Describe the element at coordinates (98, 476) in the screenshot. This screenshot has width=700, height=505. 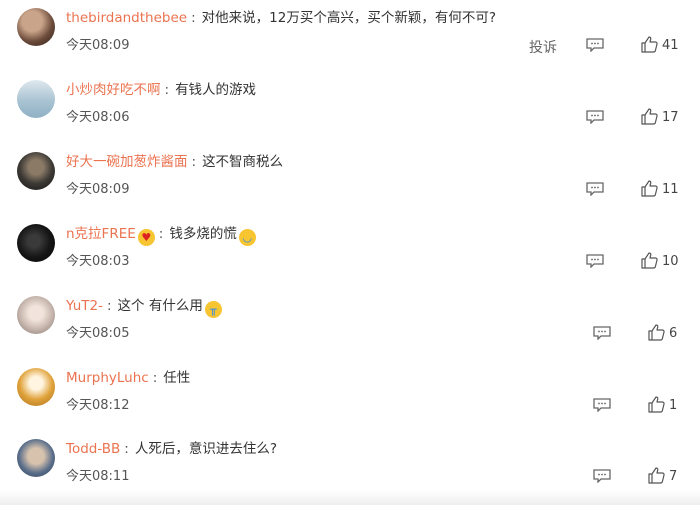
I see `comment-time: 今天08:11` at that location.